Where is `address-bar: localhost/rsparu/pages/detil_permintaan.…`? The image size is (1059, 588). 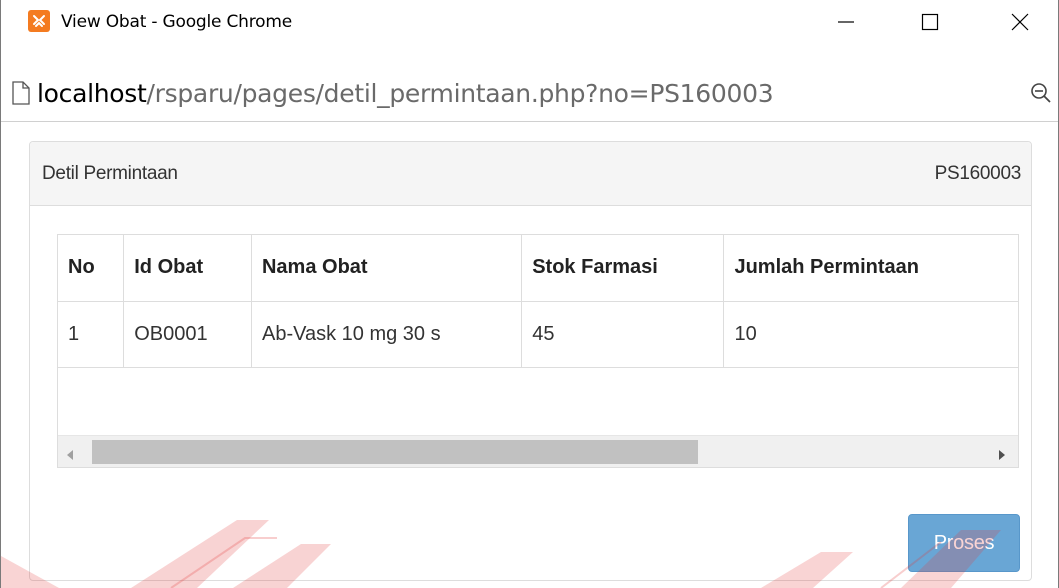
address-bar: localhost/rsparu/pages/detil_permintaan.… is located at coordinates (529, 95).